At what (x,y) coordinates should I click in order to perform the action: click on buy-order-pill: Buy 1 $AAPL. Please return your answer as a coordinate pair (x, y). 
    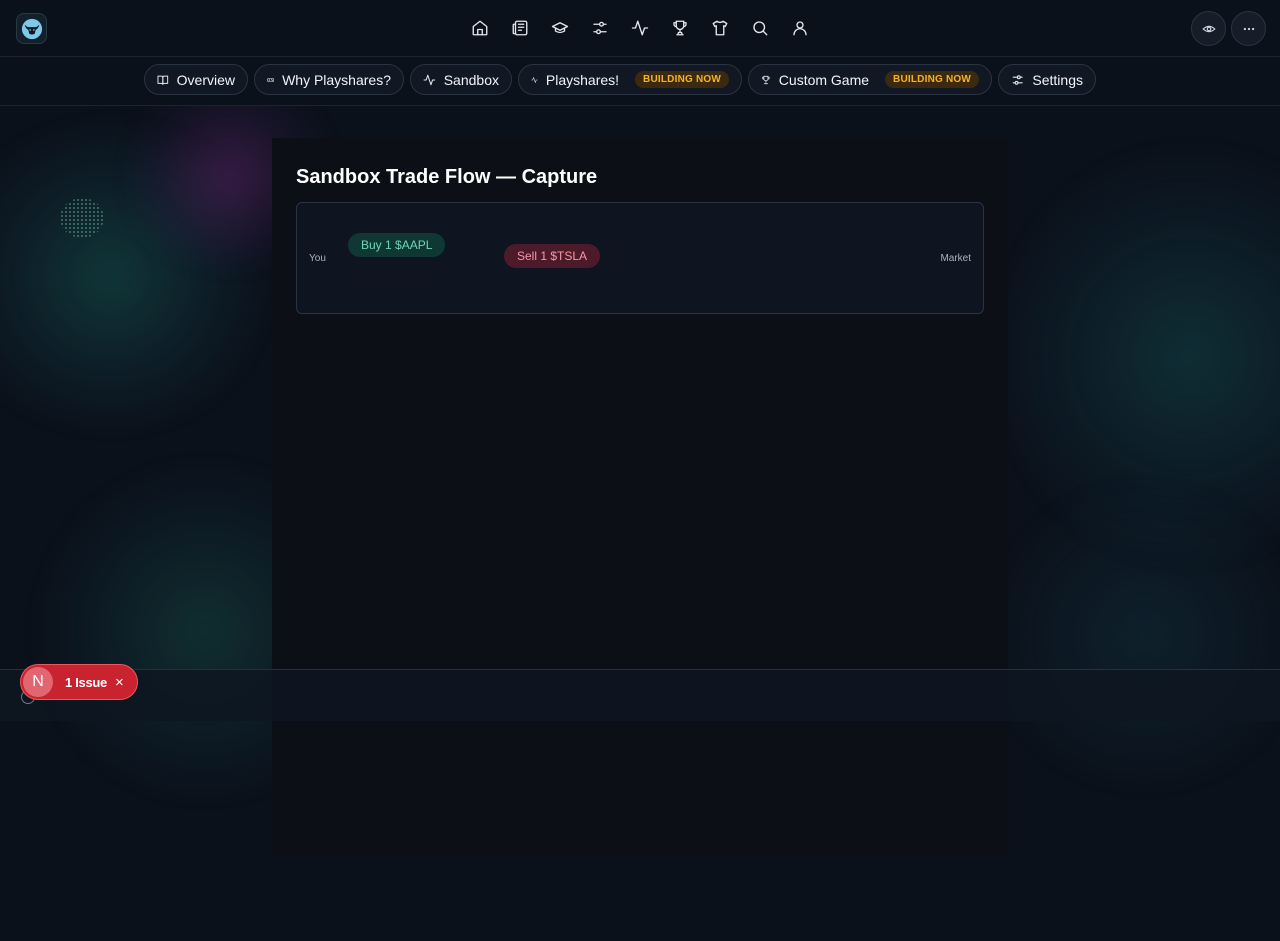
    Looking at the image, I should click on (397, 245).